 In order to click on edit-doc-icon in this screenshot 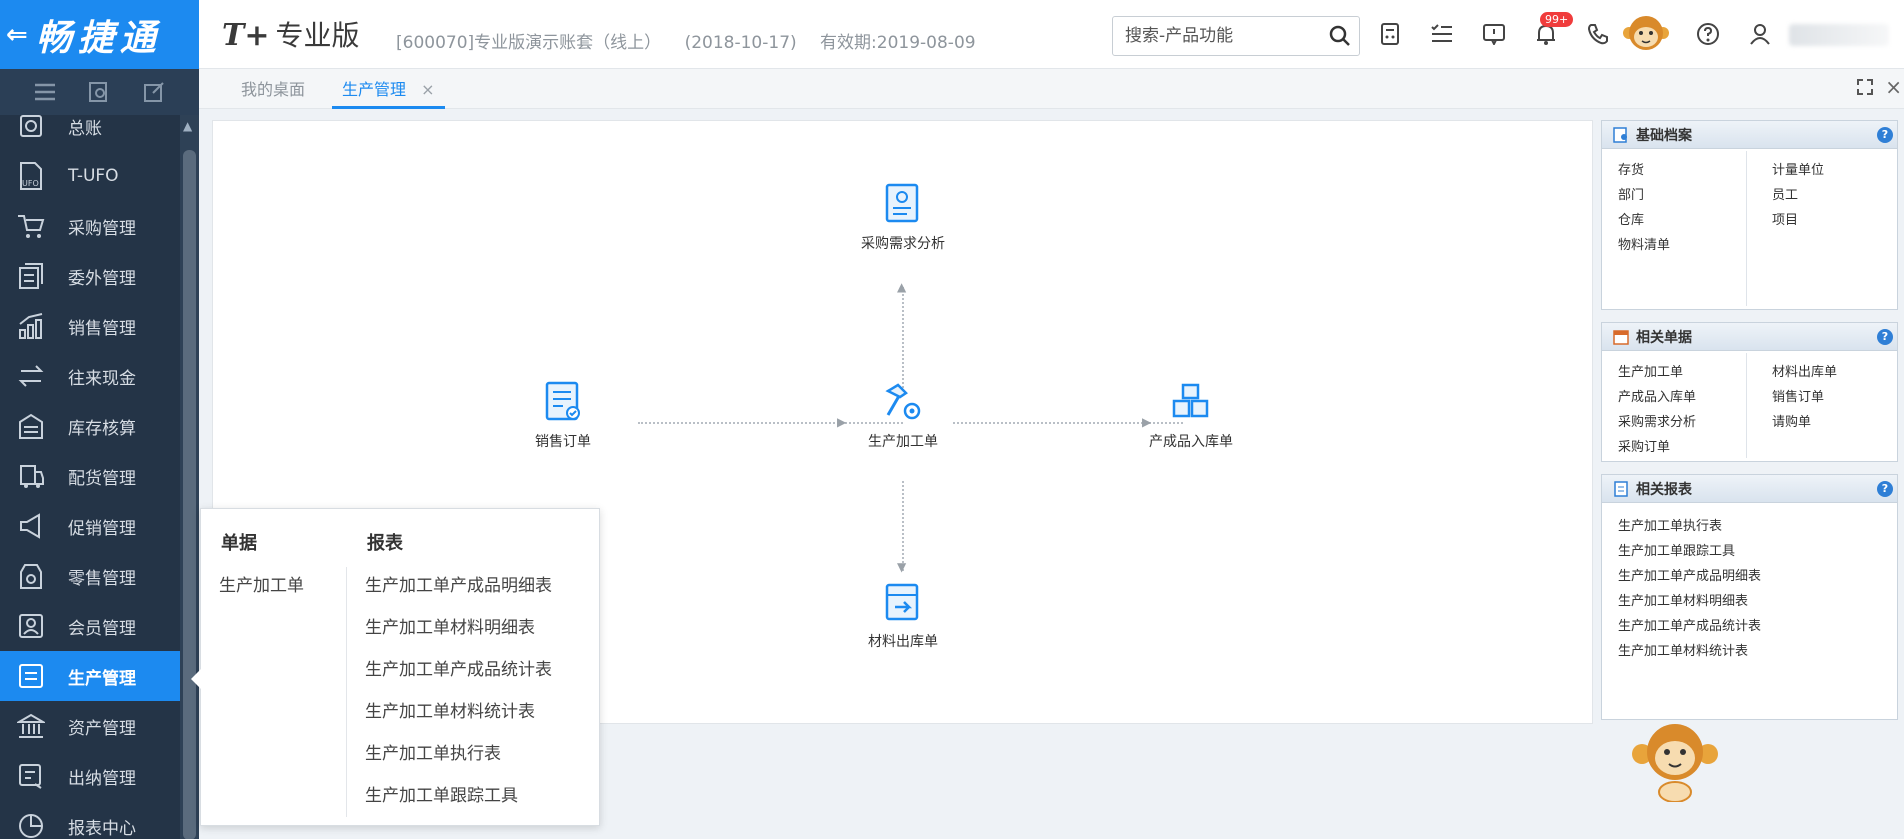, I will do `click(154, 92)`.